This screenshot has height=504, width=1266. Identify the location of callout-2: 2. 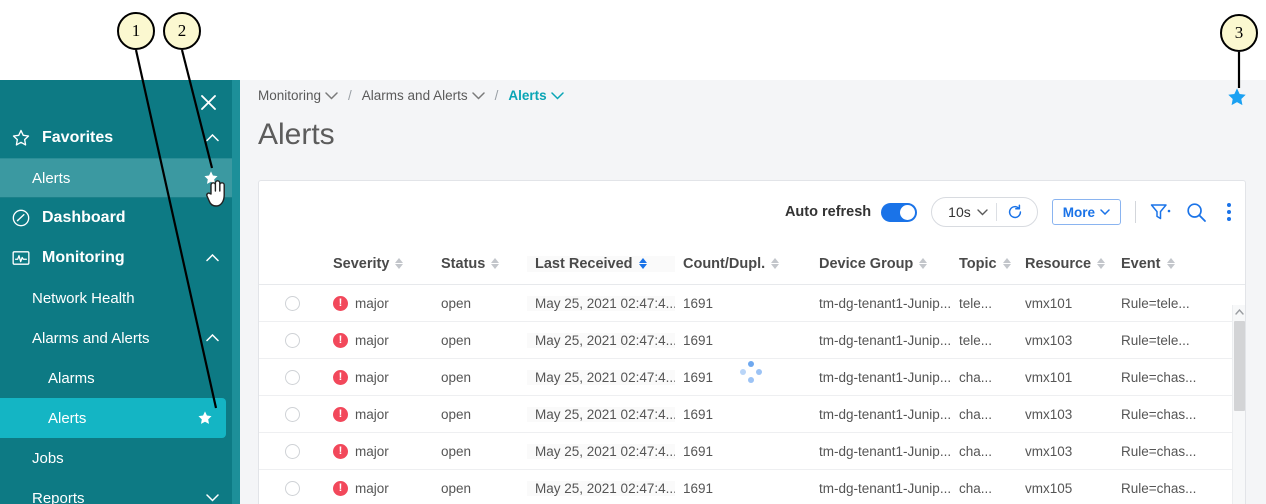
(182, 31).